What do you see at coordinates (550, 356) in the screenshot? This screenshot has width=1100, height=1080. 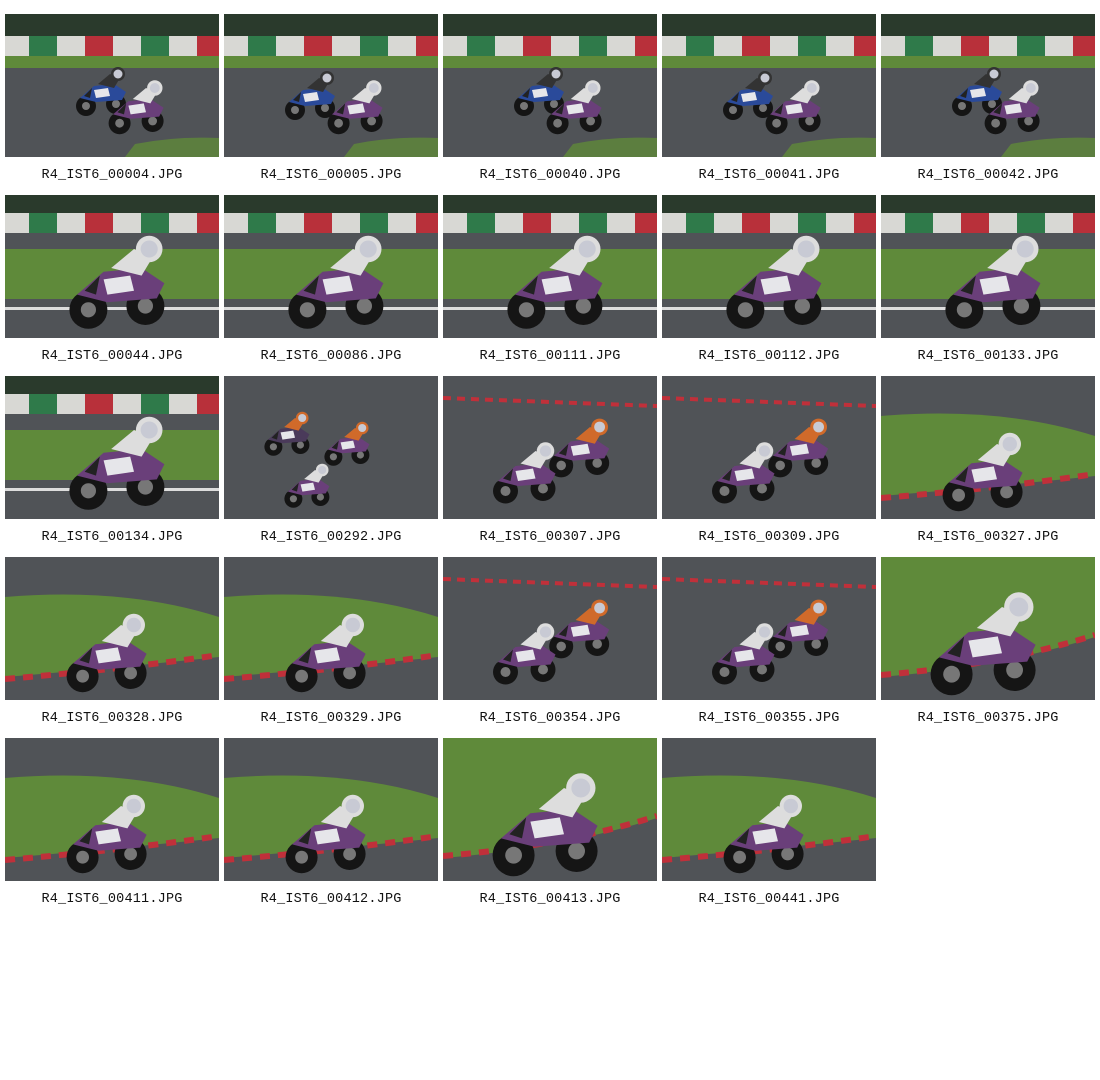 I see `photo-filename: R4_IST6_00111.JPG` at bounding box center [550, 356].